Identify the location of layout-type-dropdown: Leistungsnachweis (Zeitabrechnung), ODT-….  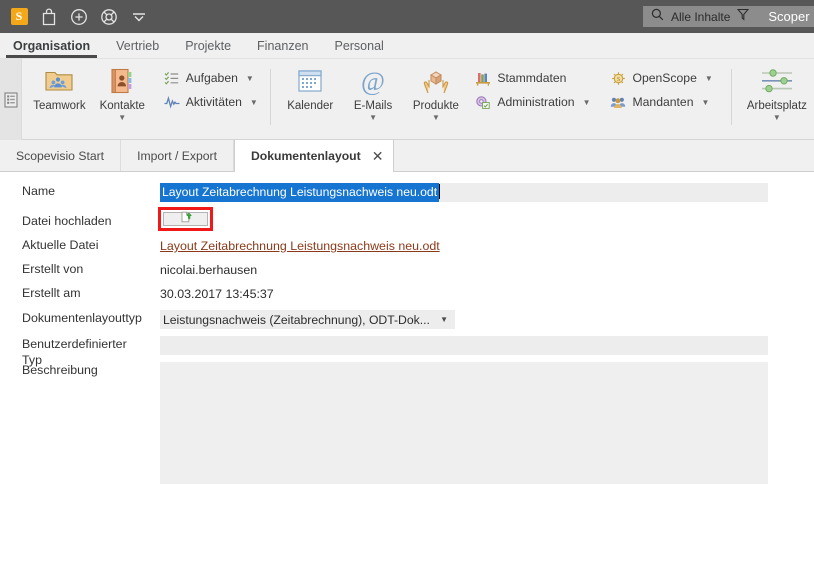
(307, 319).